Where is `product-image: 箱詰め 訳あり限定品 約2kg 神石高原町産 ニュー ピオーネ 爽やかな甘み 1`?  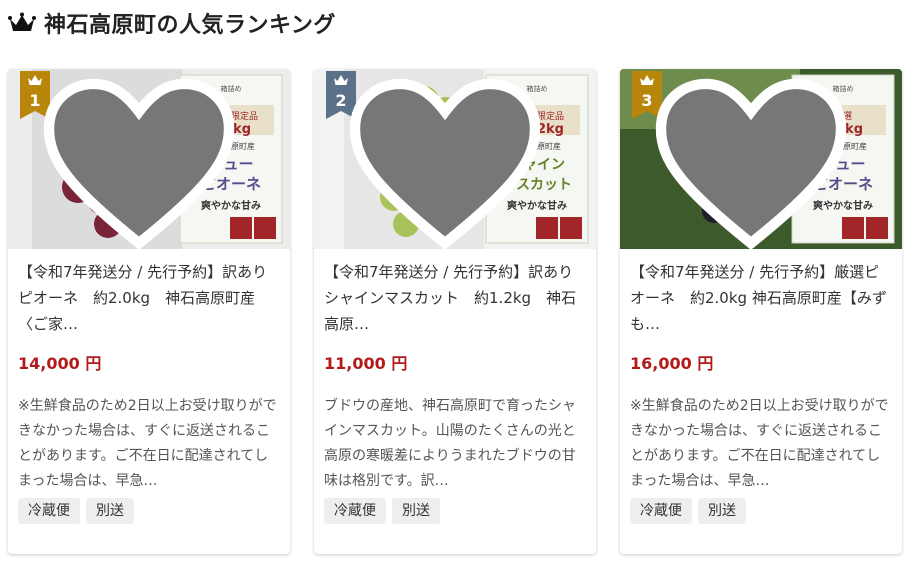 product-image: 箱詰め 訳あり限定品 約2kg 神石高原町産 ニュー ピオーネ 爽やかな甘み 1 is located at coordinates (149, 159).